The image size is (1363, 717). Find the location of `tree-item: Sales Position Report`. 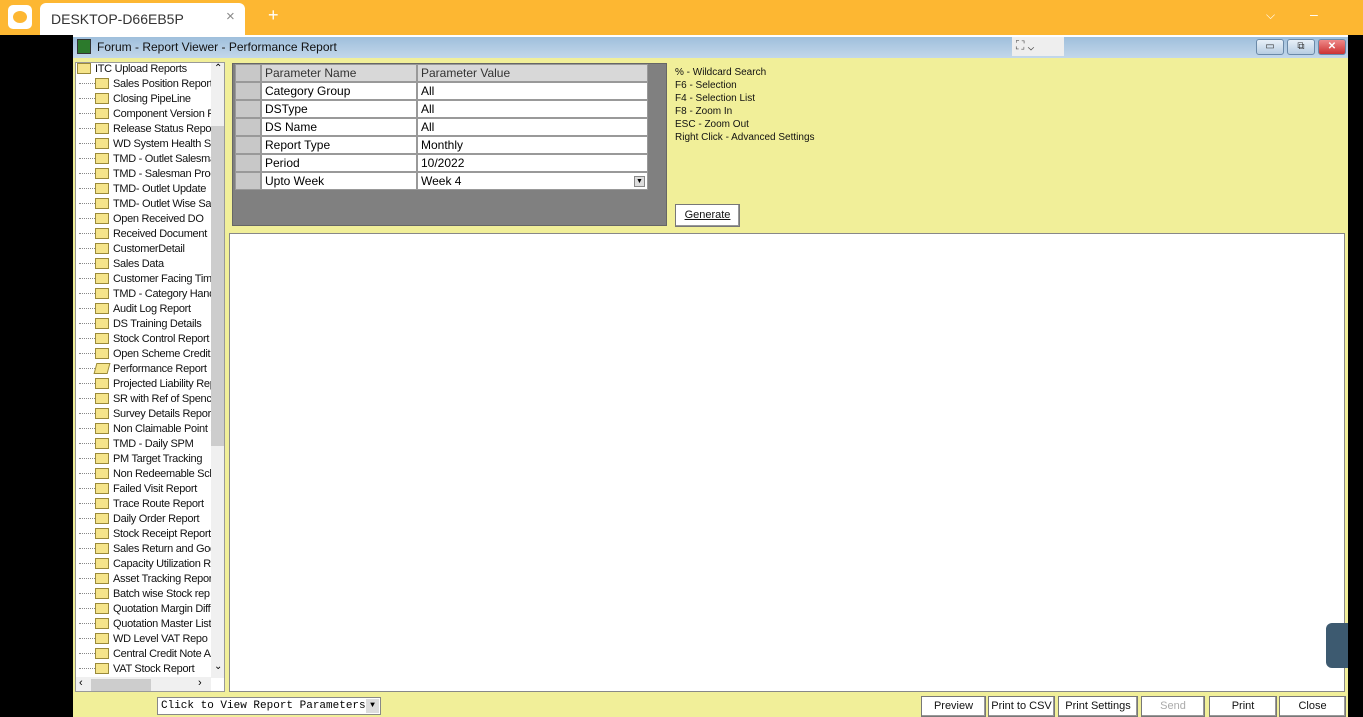

tree-item: Sales Position Report is located at coordinates (143, 85).